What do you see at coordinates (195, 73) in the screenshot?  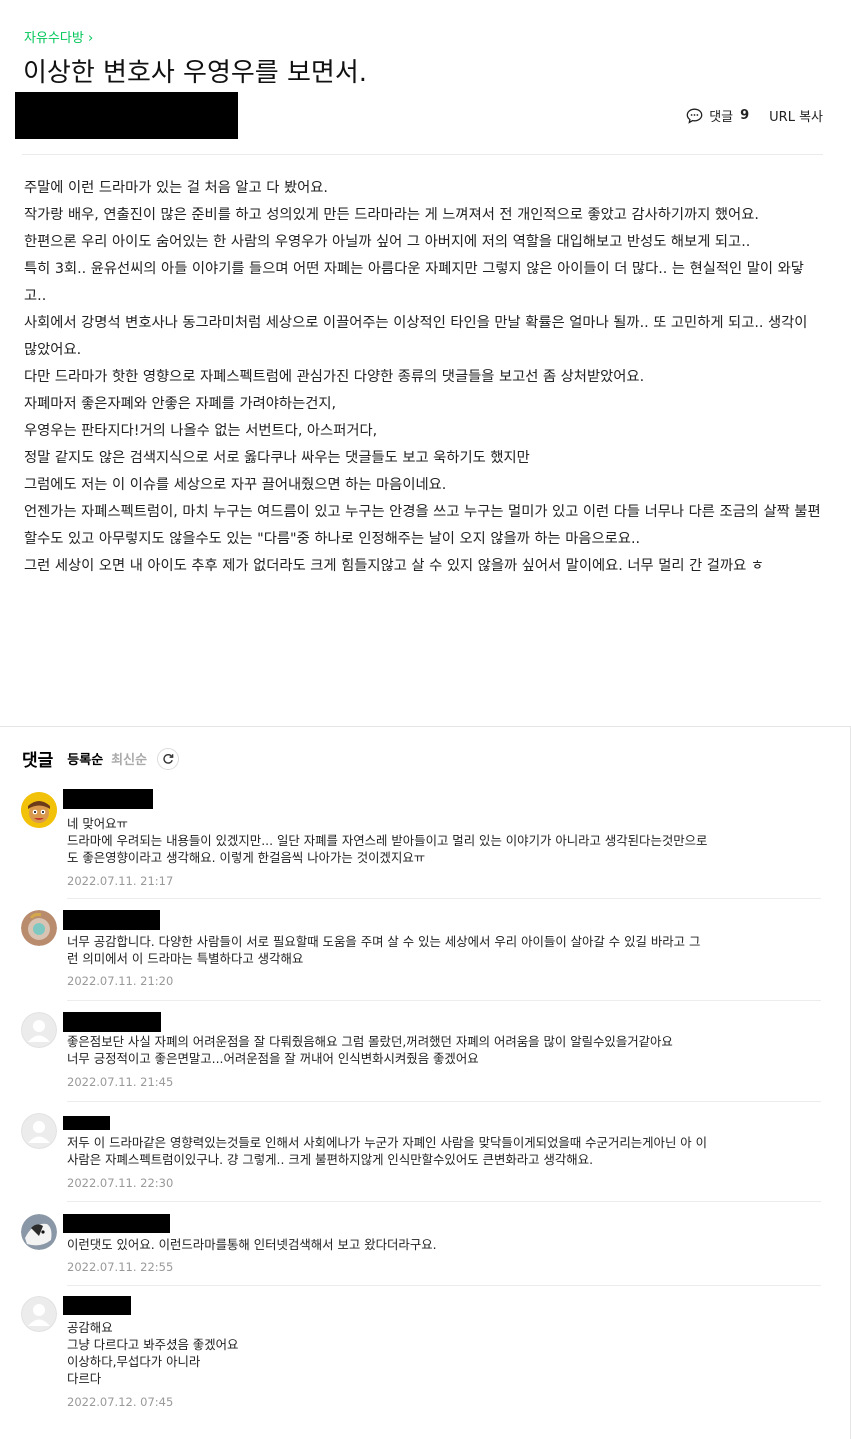 I see `post-title: 이상한 변호사 우영우를 보면서.` at bounding box center [195, 73].